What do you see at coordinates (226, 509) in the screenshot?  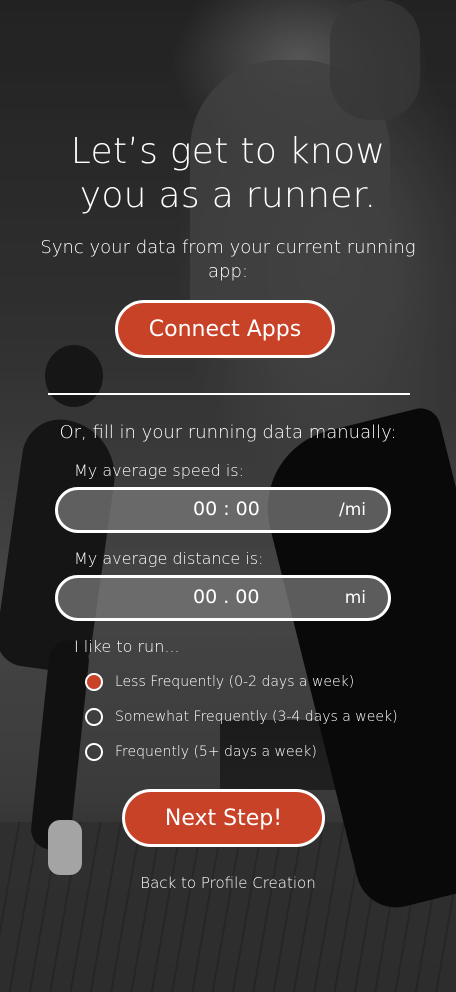 I see `speed-value: 00` at bounding box center [226, 509].